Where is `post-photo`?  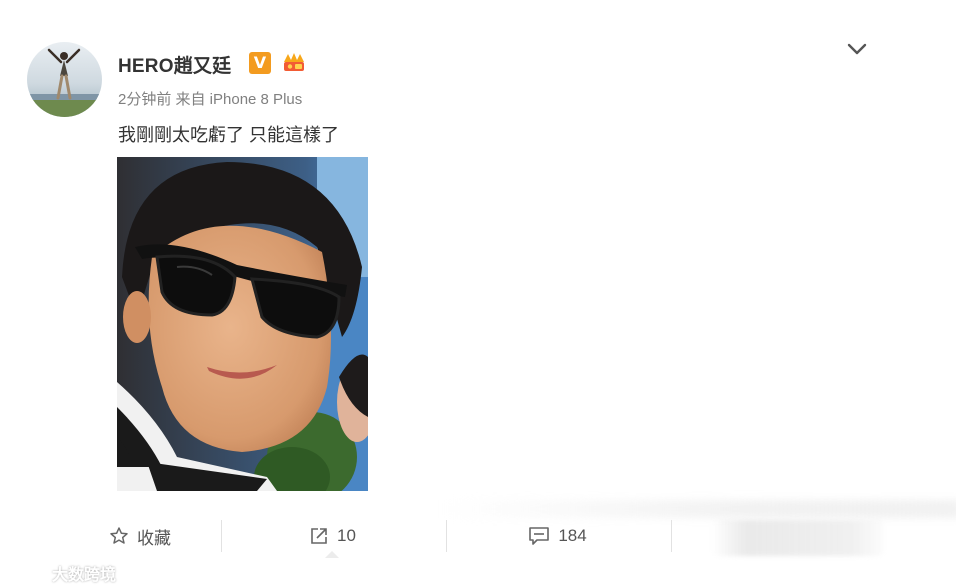 post-photo is located at coordinates (242, 324).